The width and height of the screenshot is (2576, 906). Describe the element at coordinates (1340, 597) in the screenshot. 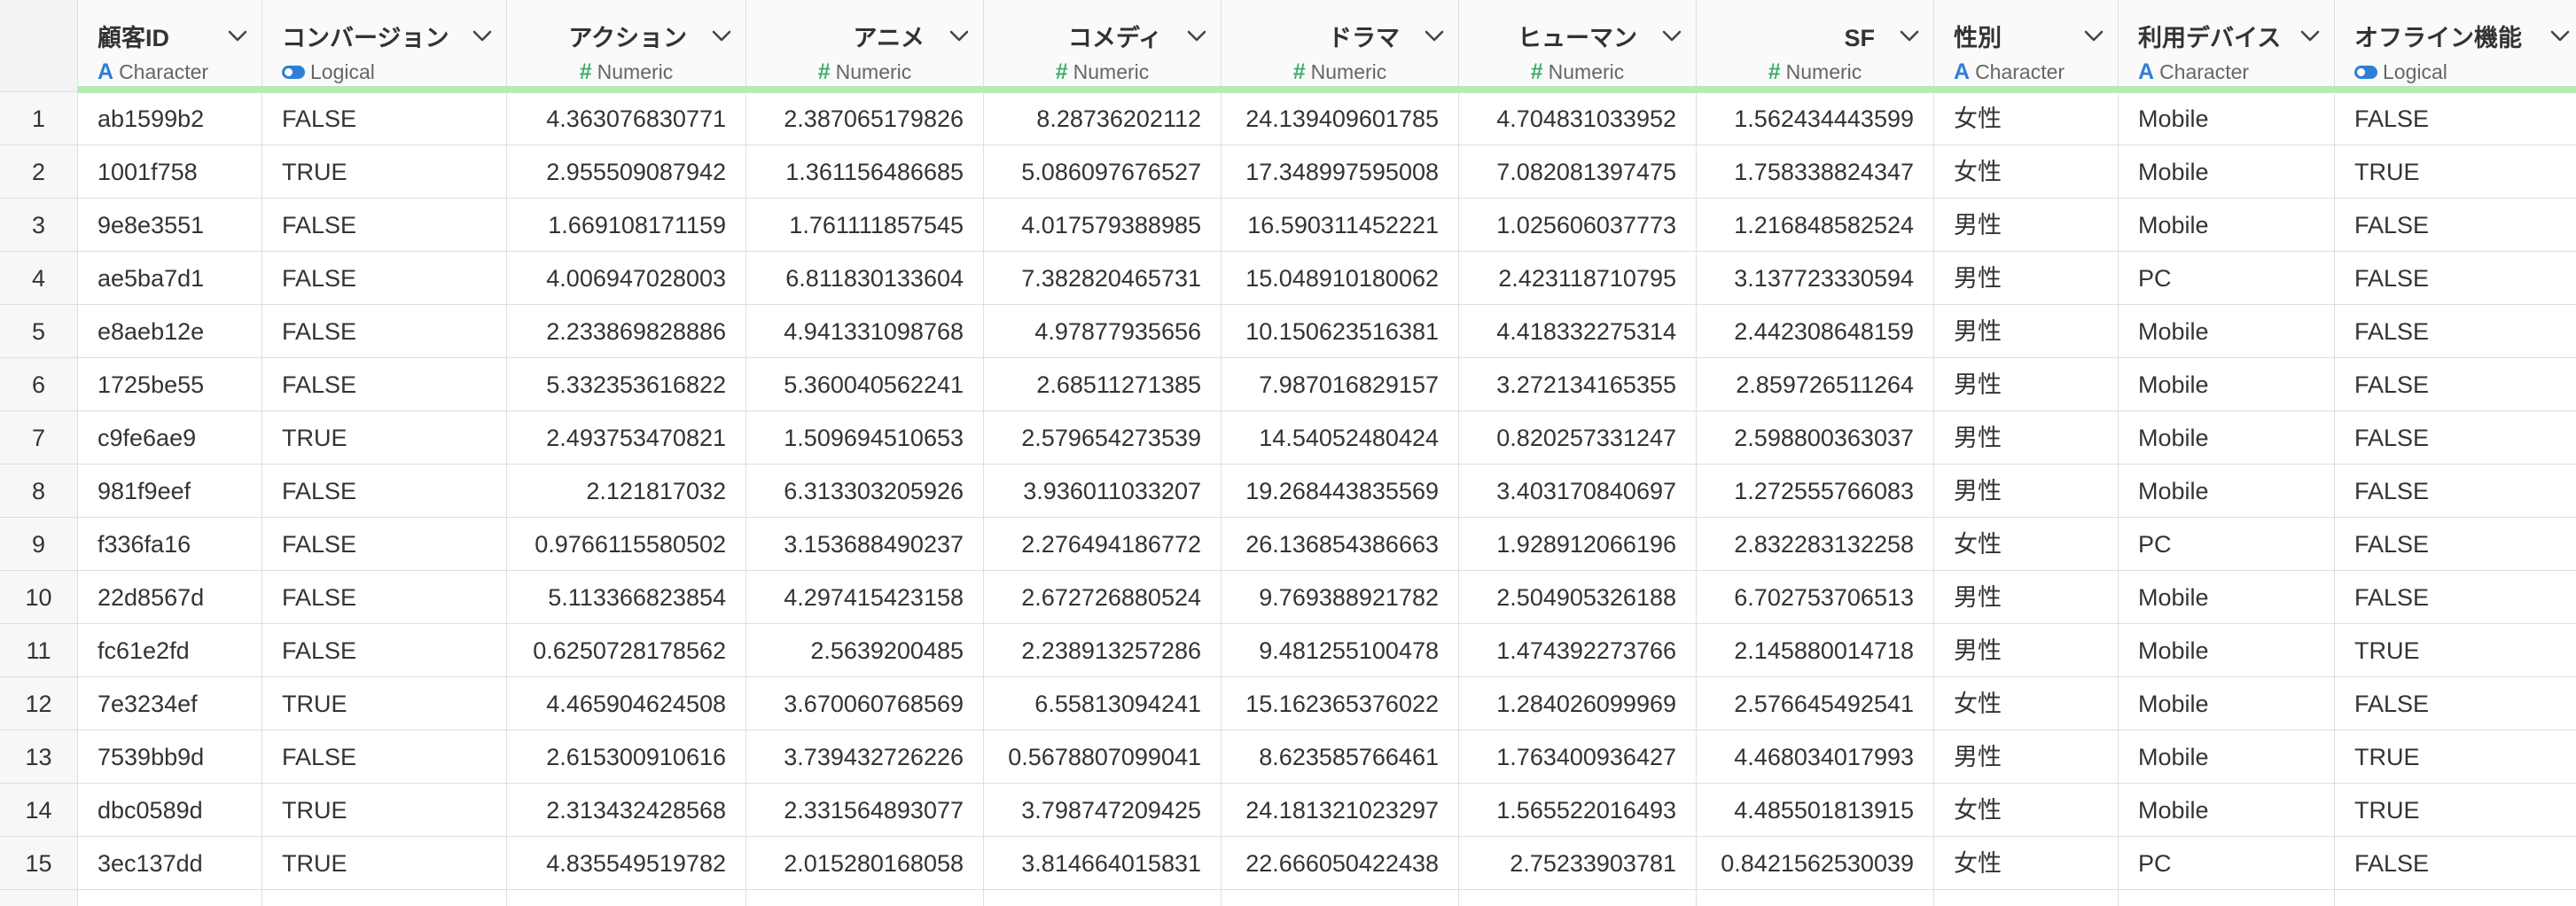

I see `cell-drama: 9.769388921782` at that location.